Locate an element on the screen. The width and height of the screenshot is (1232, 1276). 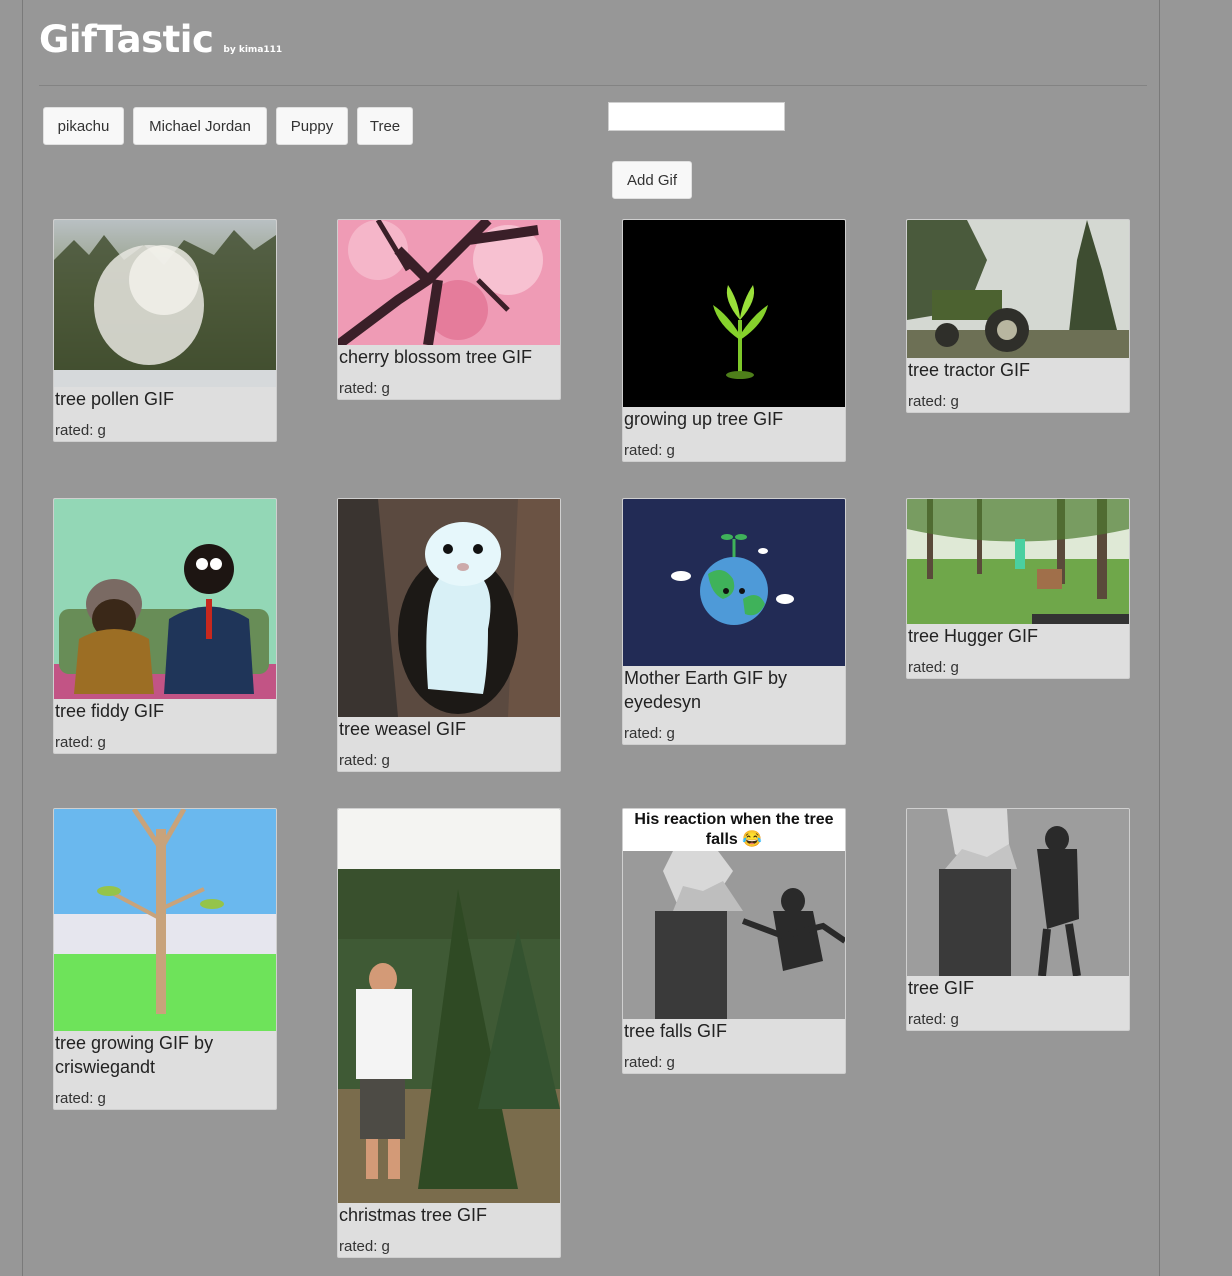
topic-button-tree: Tree is located at coordinates (385, 126).